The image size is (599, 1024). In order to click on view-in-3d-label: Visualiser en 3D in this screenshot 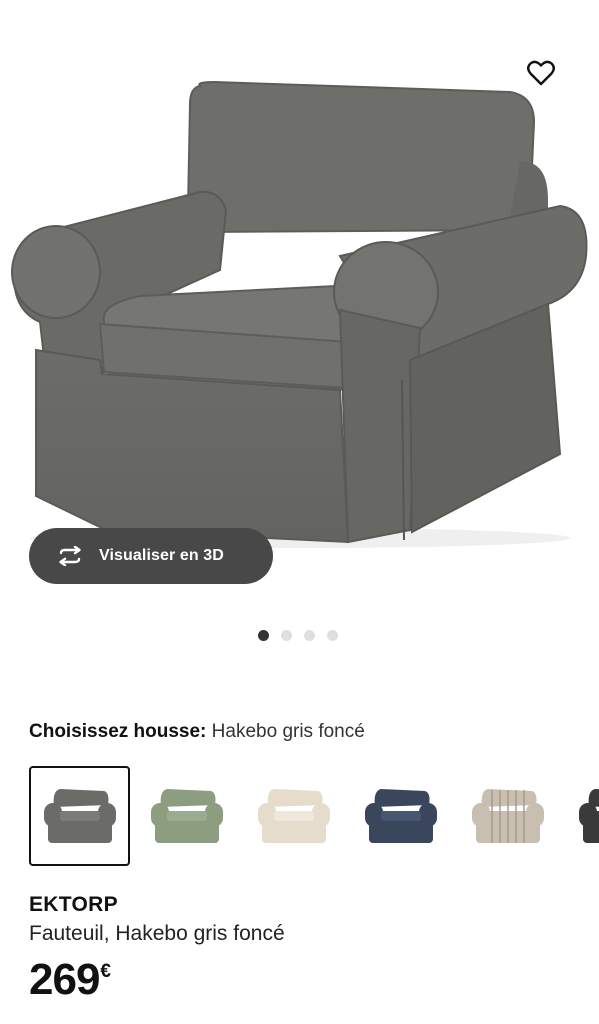, I will do `click(161, 555)`.